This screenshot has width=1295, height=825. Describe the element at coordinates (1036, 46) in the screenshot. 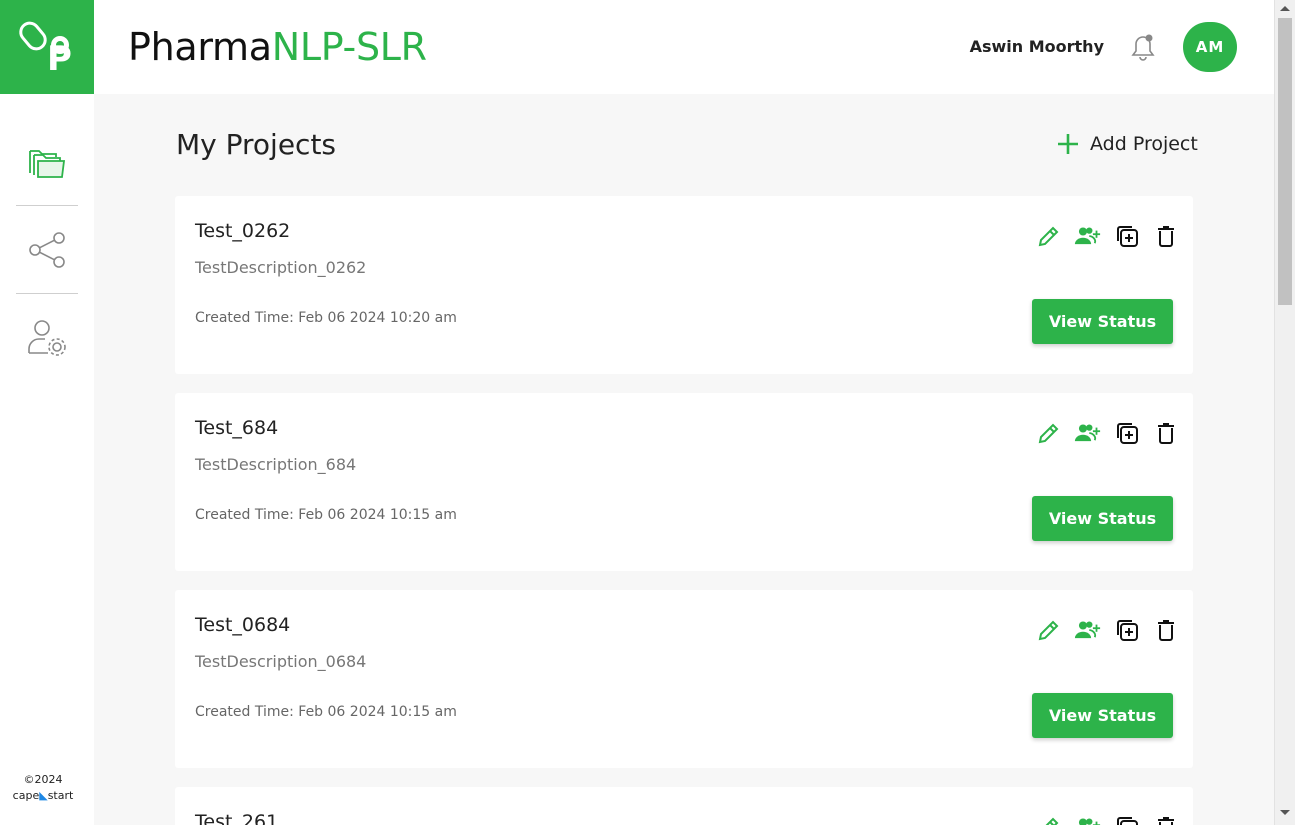

I see `user-name: Aswin Moorthy` at that location.